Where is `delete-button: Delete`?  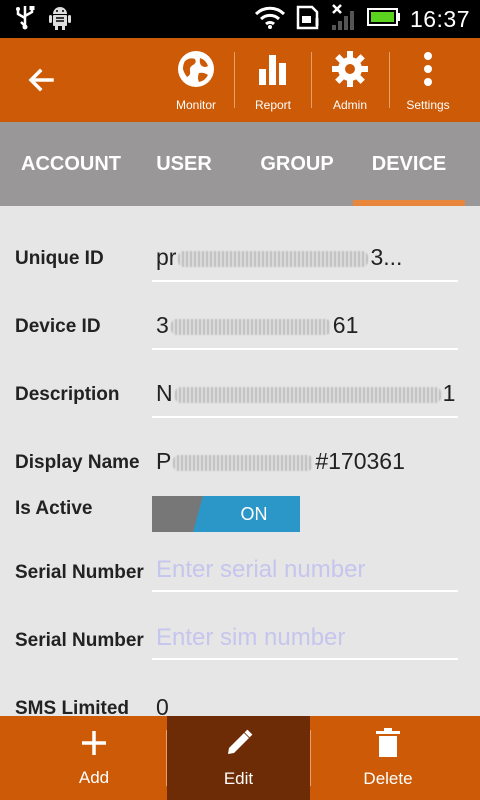
delete-button: Delete is located at coordinates (388, 758).